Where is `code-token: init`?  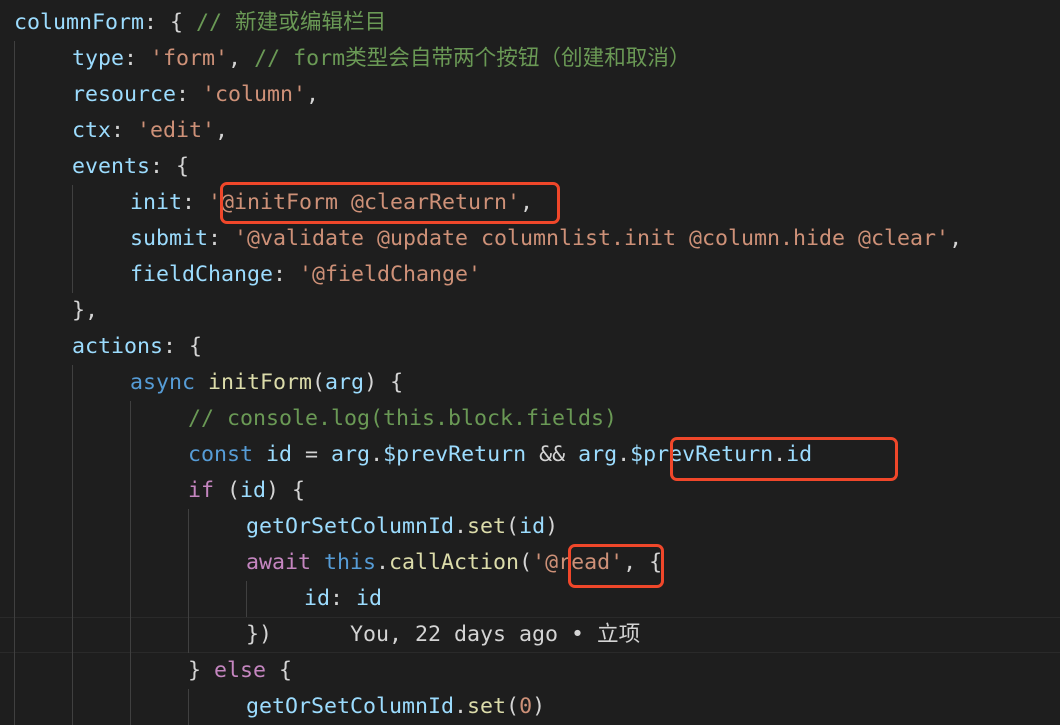
code-token: init is located at coordinates (156, 202).